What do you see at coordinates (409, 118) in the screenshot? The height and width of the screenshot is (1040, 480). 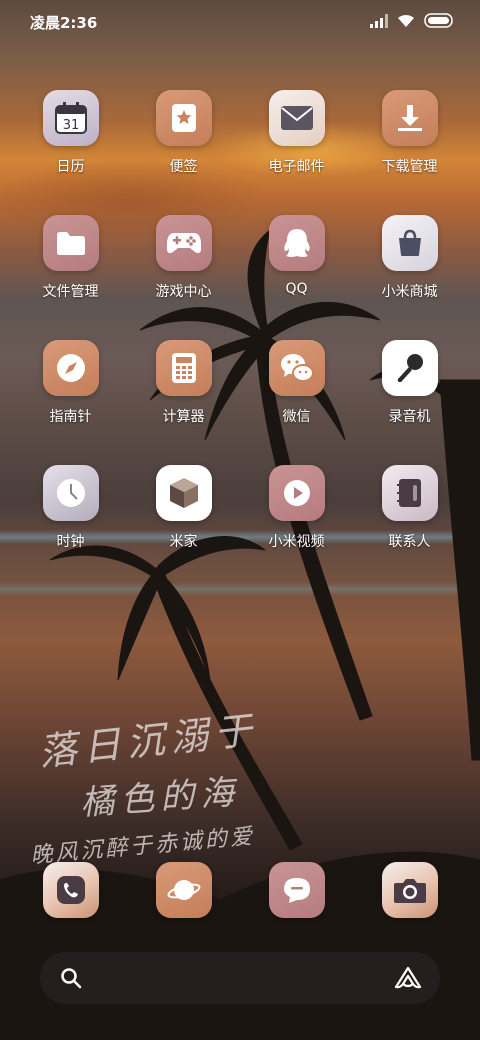 I see `download-icon` at bounding box center [409, 118].